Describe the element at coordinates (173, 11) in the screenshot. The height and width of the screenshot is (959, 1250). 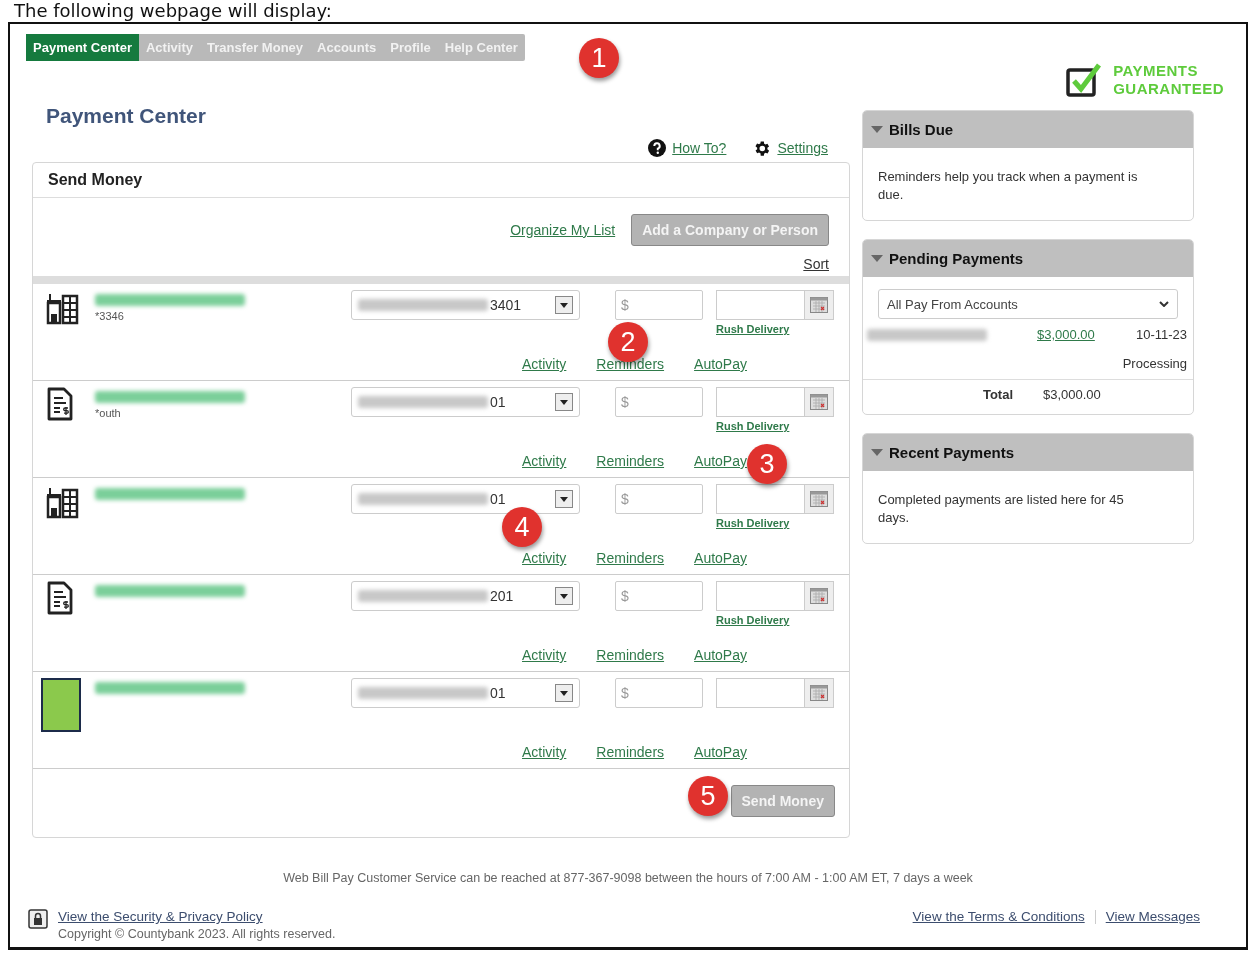
I see `document-caption: The following webpage will display:` at that location.